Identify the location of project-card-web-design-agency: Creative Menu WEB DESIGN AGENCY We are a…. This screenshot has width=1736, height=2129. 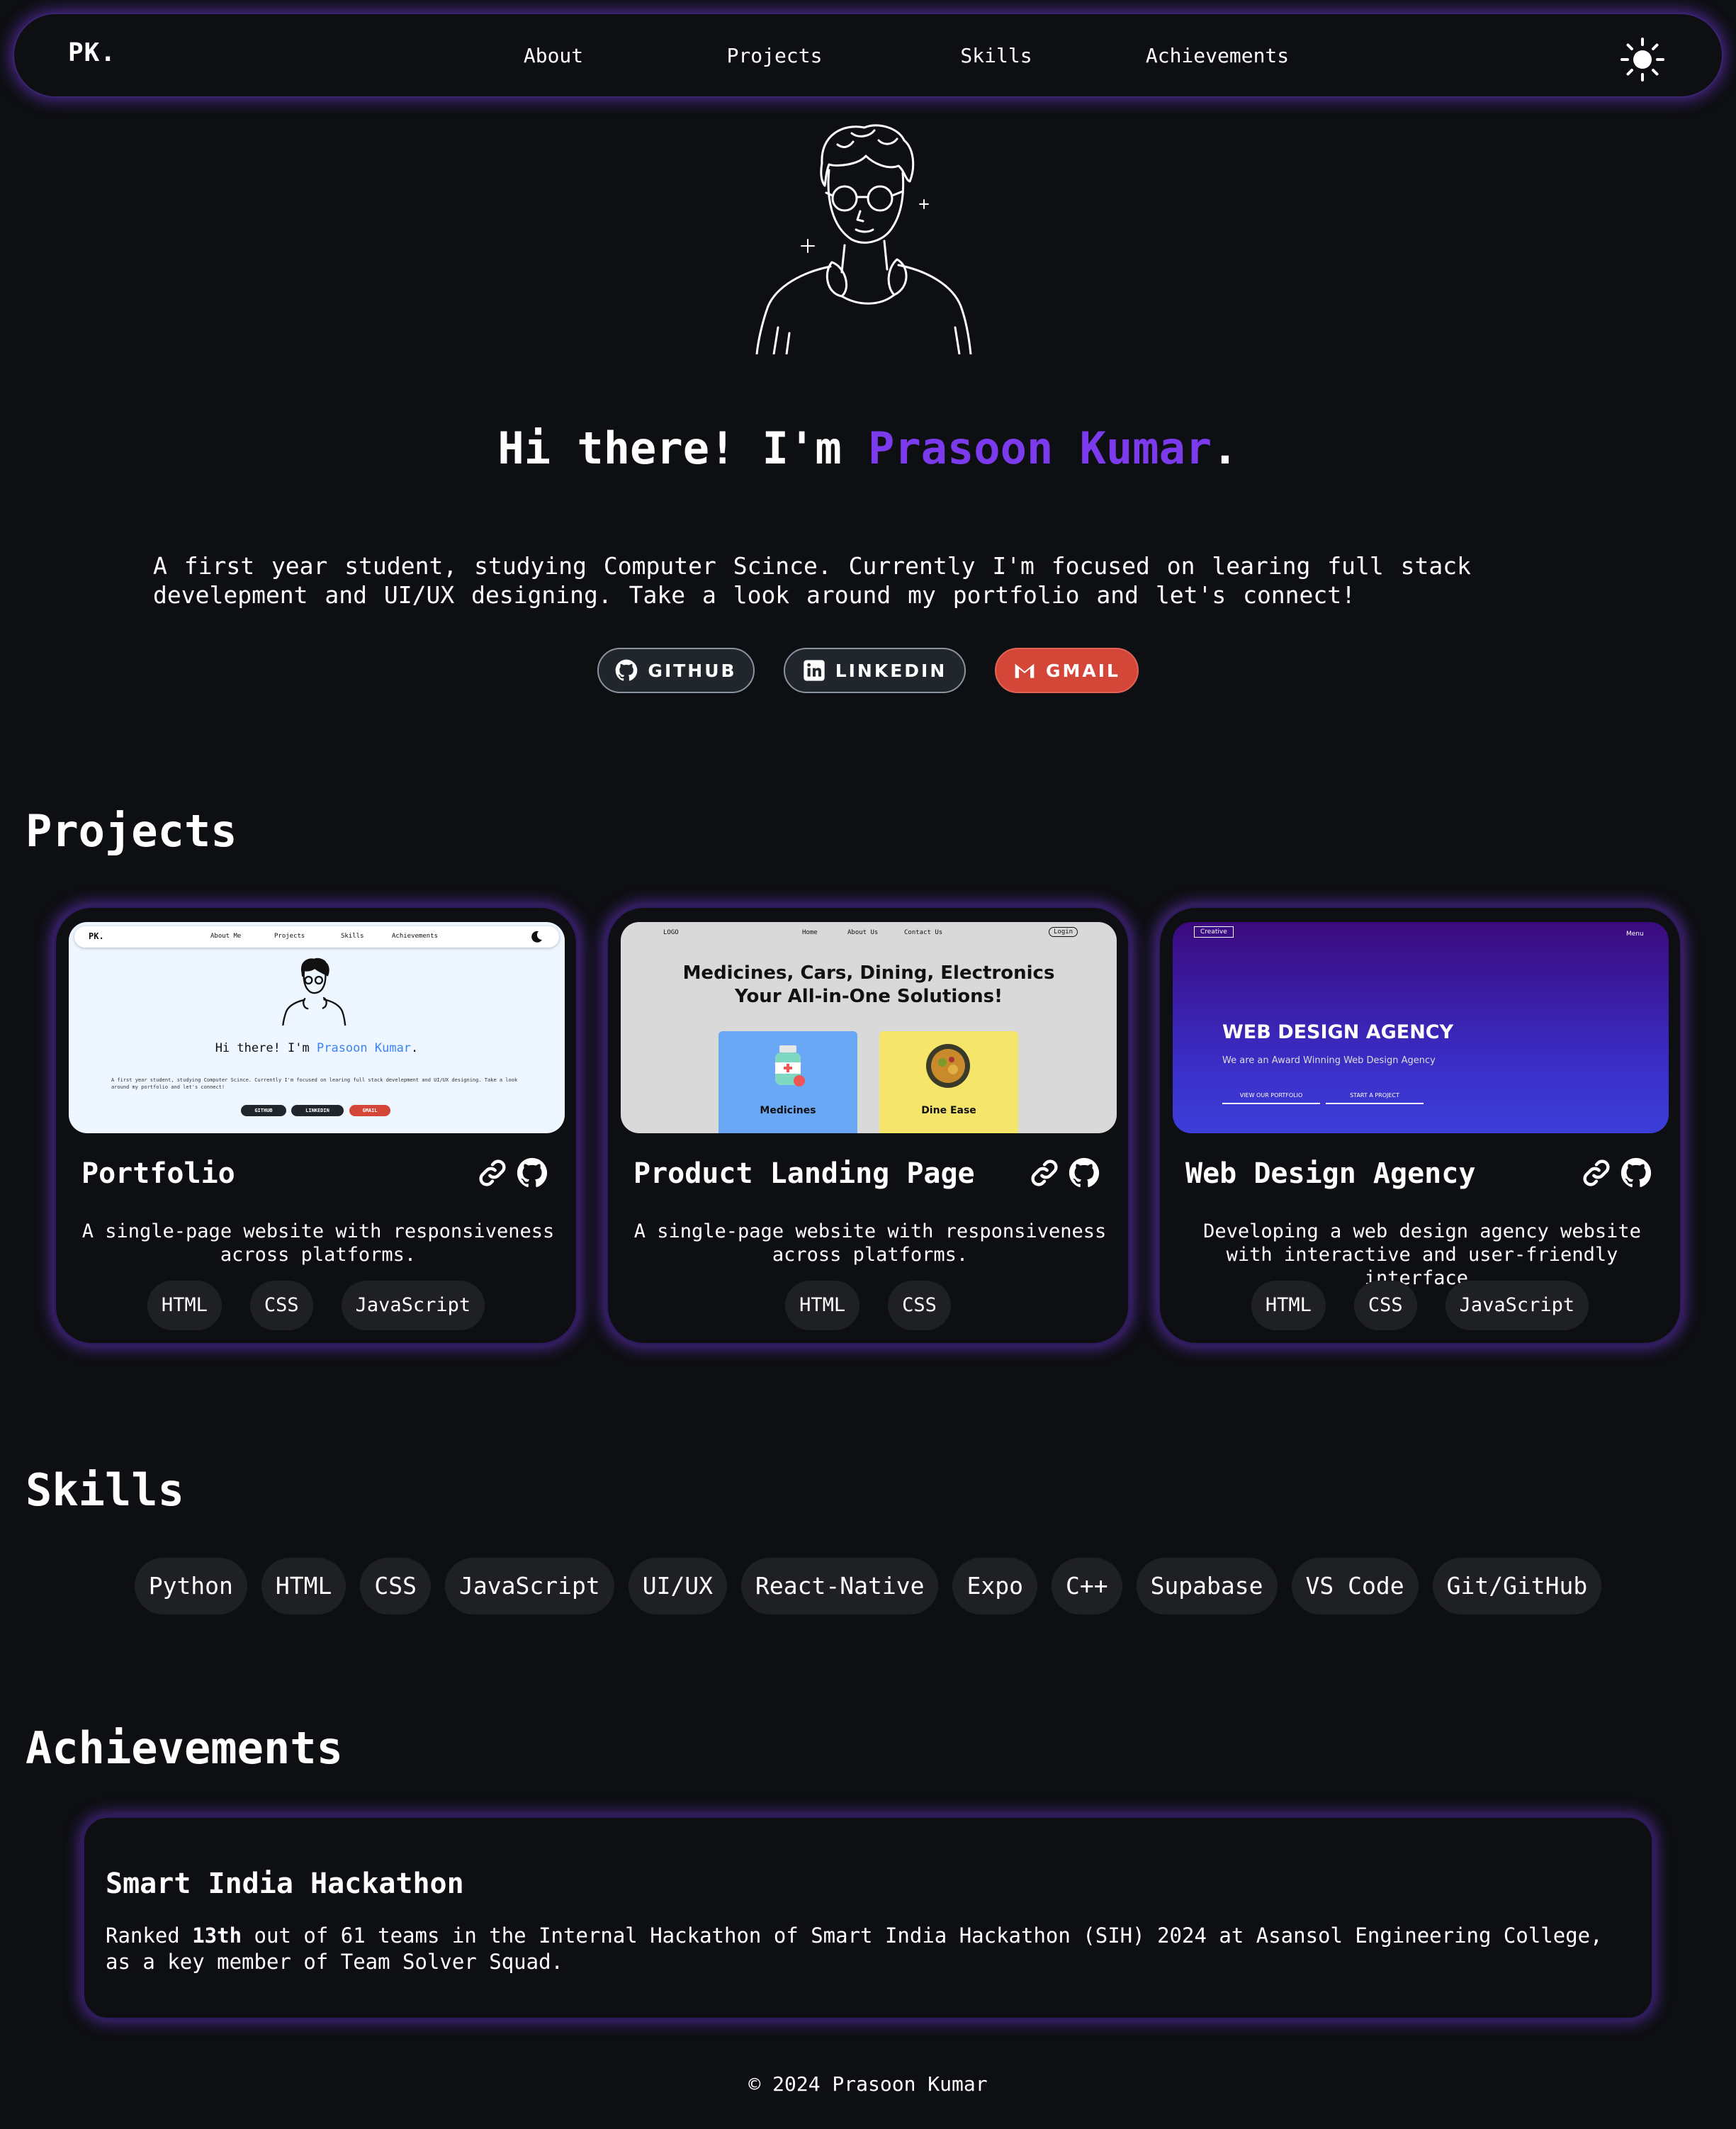
(1420, 1125).